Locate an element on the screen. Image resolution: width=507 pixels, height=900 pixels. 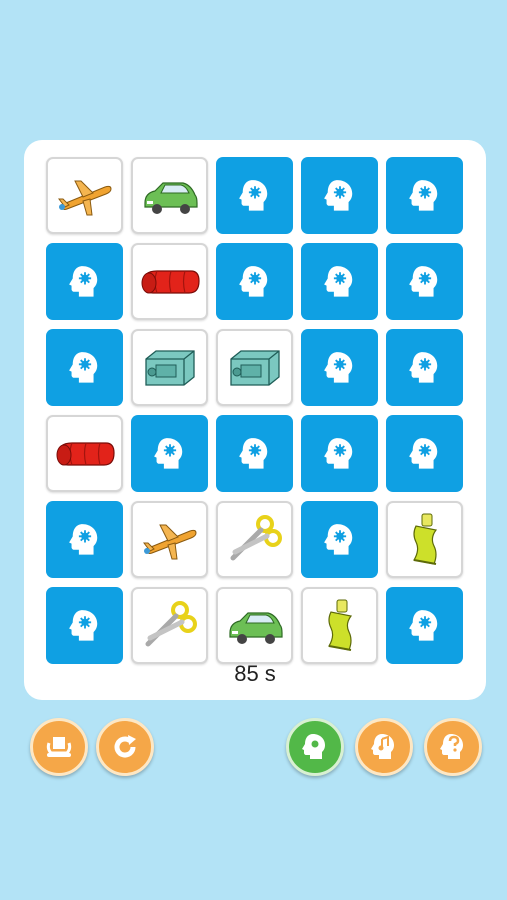
restart-icon is located at coordinates (125, 746).